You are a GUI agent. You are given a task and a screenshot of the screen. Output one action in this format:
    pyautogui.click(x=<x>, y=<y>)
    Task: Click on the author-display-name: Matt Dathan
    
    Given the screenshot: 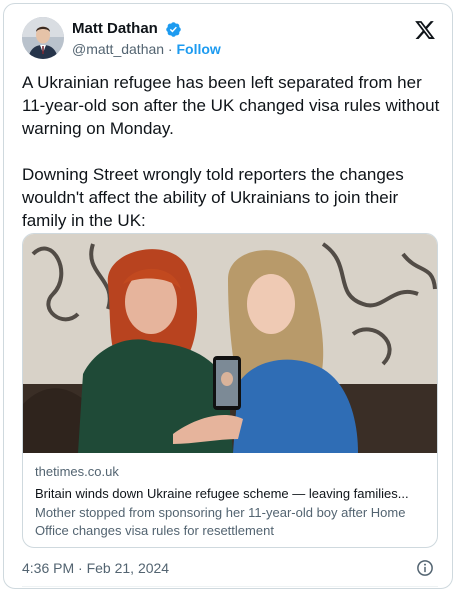 What is the action you would take?
    pyautogui.click(x=115, y=29)
    